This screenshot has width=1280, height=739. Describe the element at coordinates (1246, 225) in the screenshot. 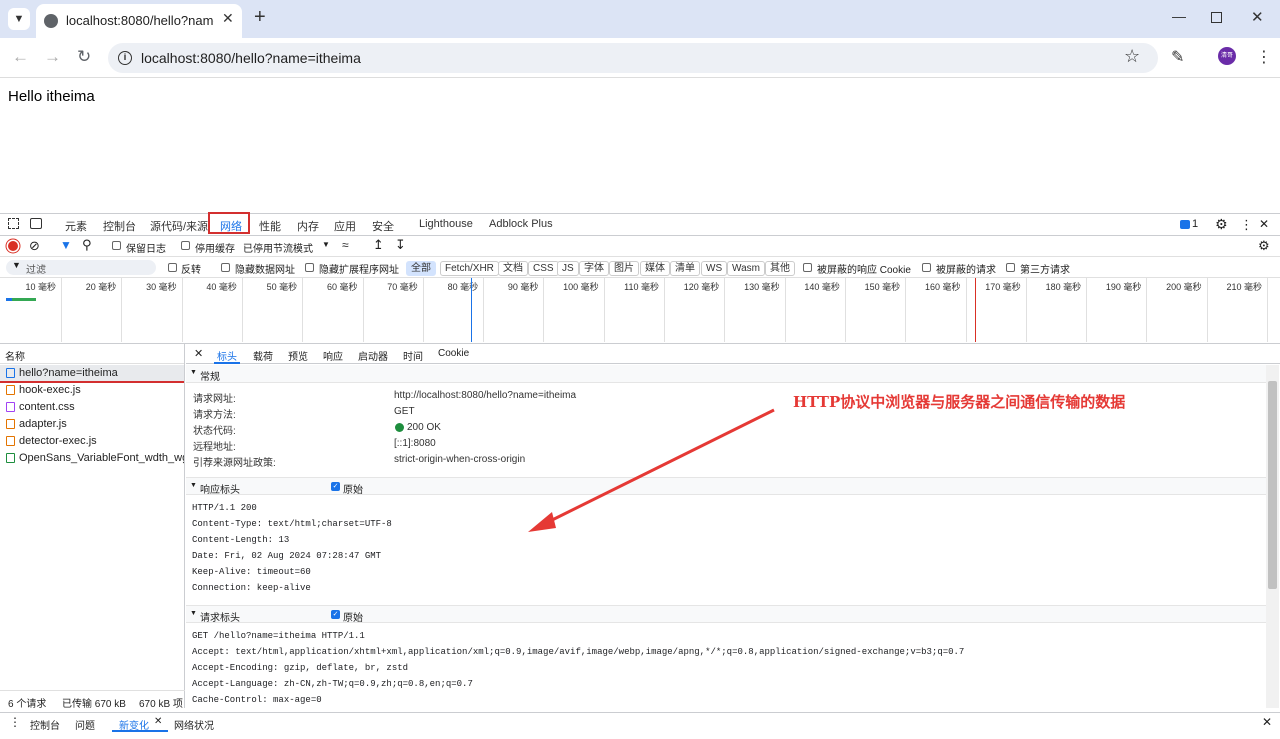

I see `devtools-menu-icon: ⋮` at that location.